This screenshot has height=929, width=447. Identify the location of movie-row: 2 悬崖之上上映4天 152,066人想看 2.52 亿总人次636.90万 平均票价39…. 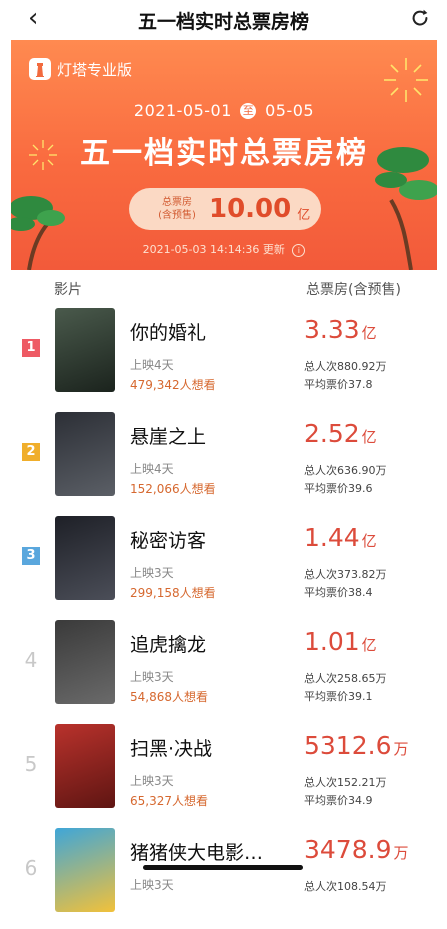
(223, 461).